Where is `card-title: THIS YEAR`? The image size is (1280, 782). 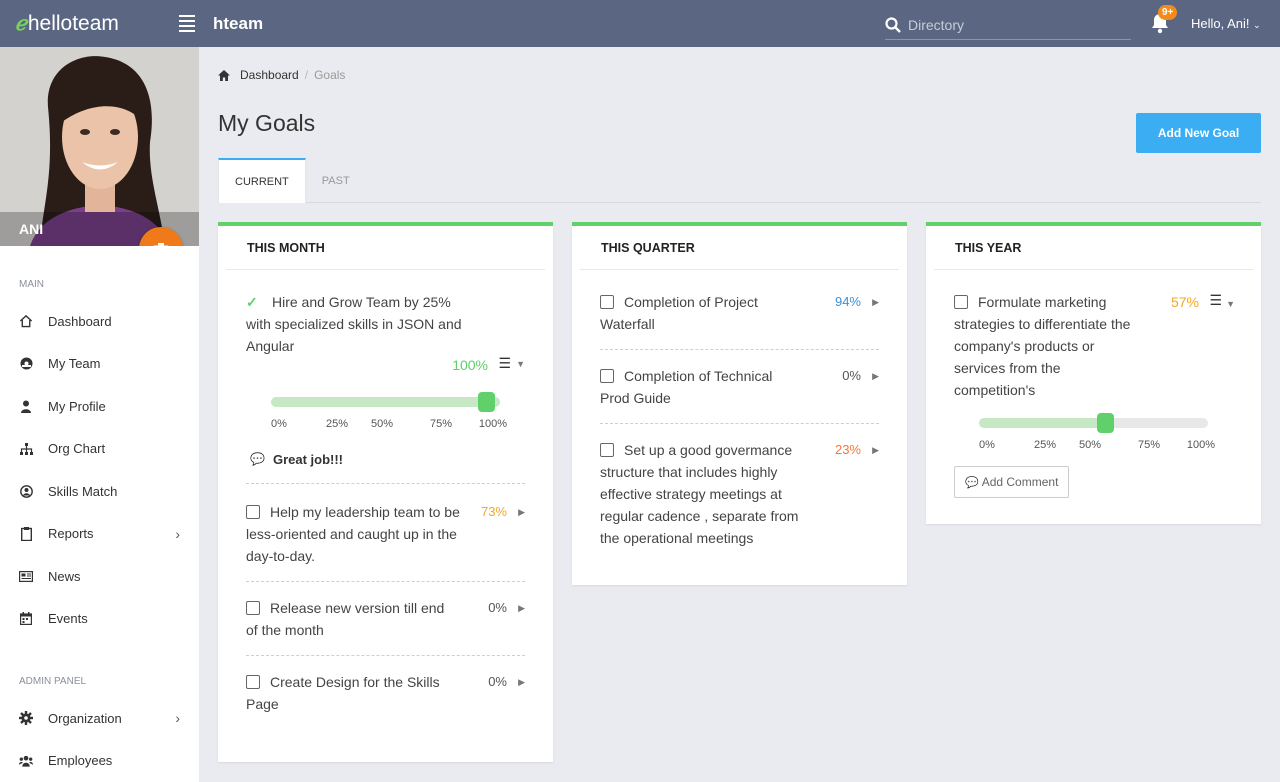 card-title: THIS YEAR is located at coordinates (1093, 248).